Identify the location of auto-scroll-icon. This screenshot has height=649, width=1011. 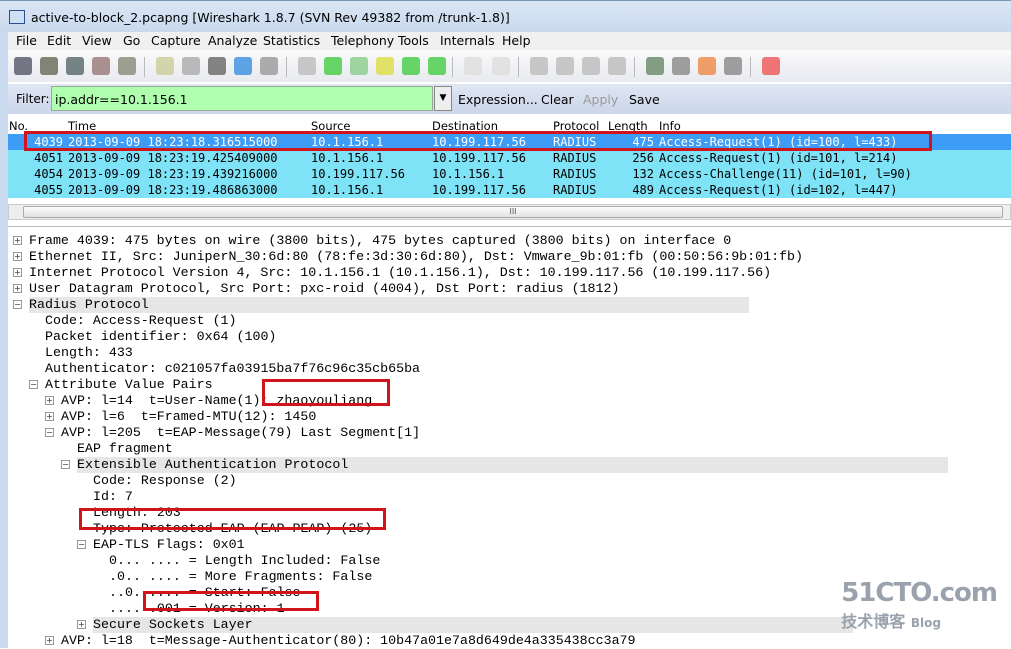
(501, 66).